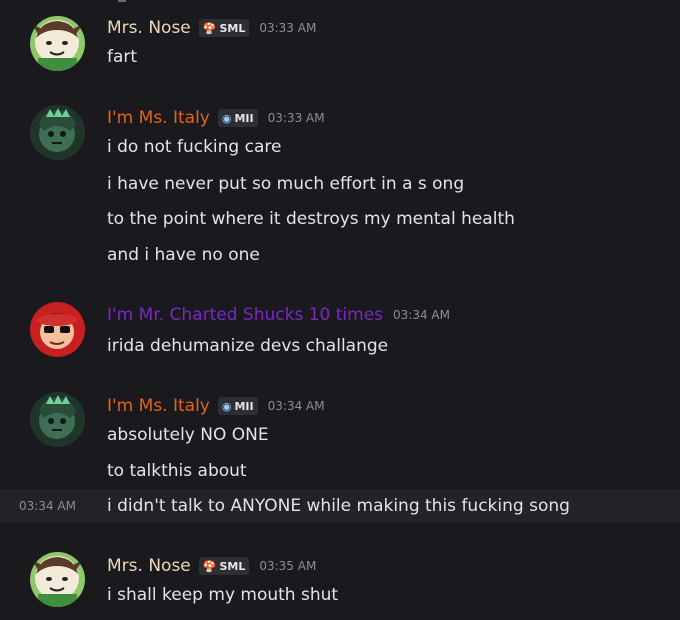  I want to click on avatar, so click(57, 579).